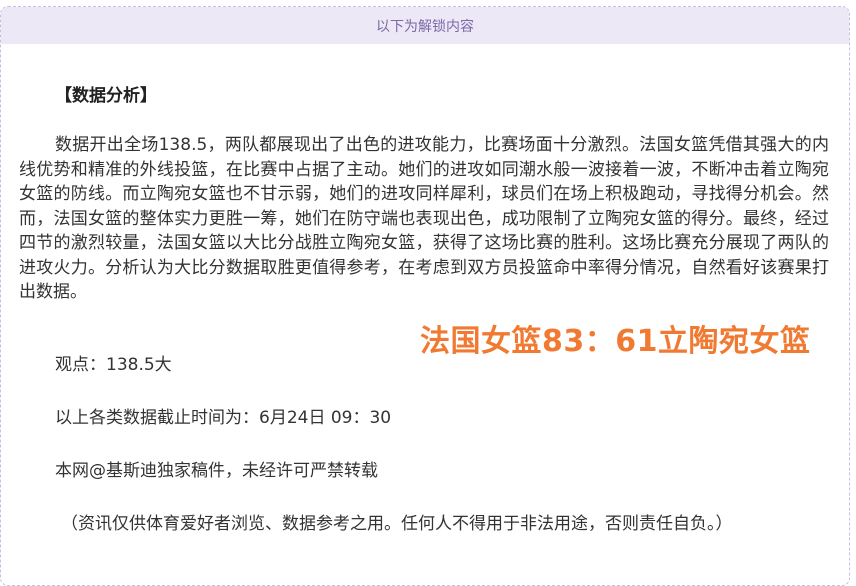 The image size is (856, 586). Describe the element at coordinates (397, 524) in the screenshot. I see `disclaimer-line: （资讯仅供体育爱好者浏览、数据参考之用。任何人不得用于非法用途，否则责任自负。）` at that location.